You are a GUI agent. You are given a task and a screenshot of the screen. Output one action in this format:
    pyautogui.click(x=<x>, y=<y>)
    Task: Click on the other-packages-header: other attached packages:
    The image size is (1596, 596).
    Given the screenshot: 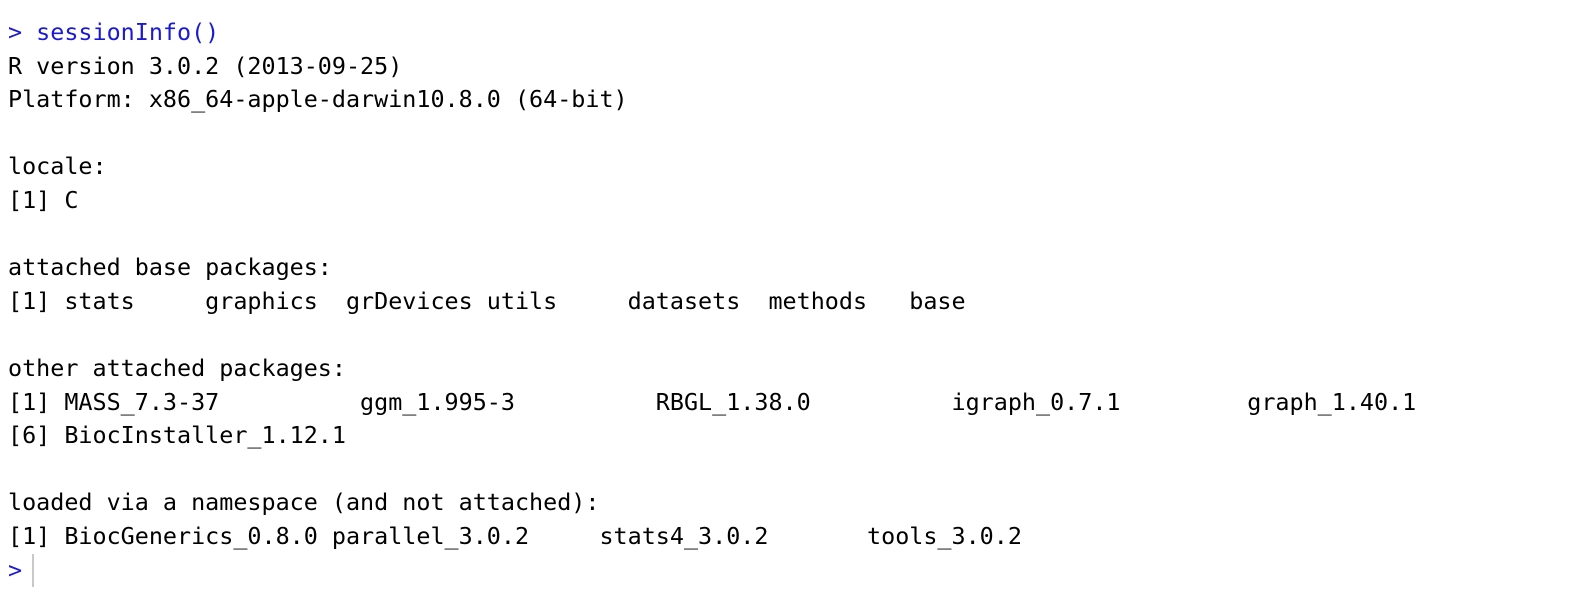 What is the action you would take?
    pyautogui.click(x=177, y=367)
    